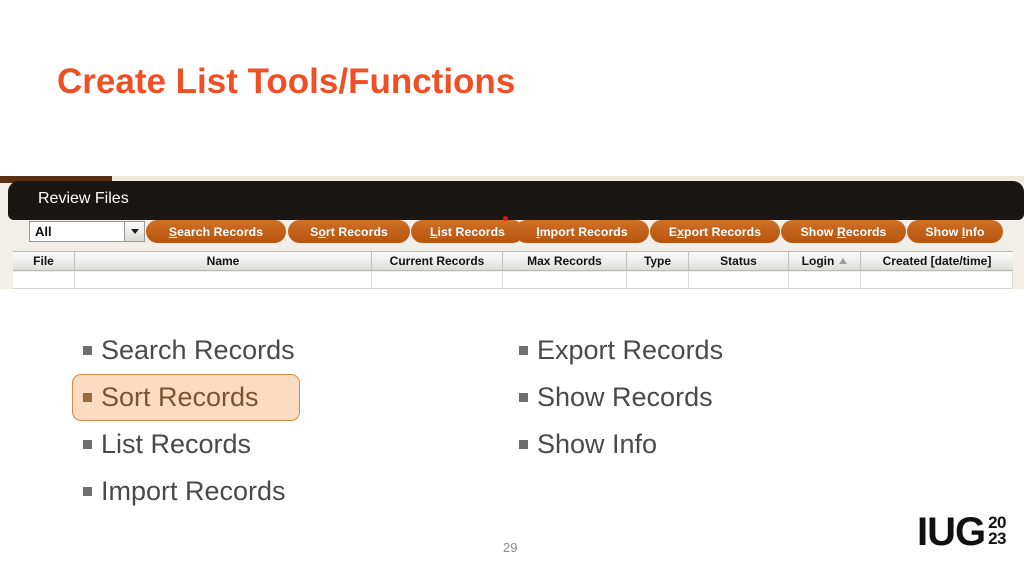 Image resolution: width=1024 pixels, height=576 pixels. I want to click on column-header-label: Status, so click(738, 261).